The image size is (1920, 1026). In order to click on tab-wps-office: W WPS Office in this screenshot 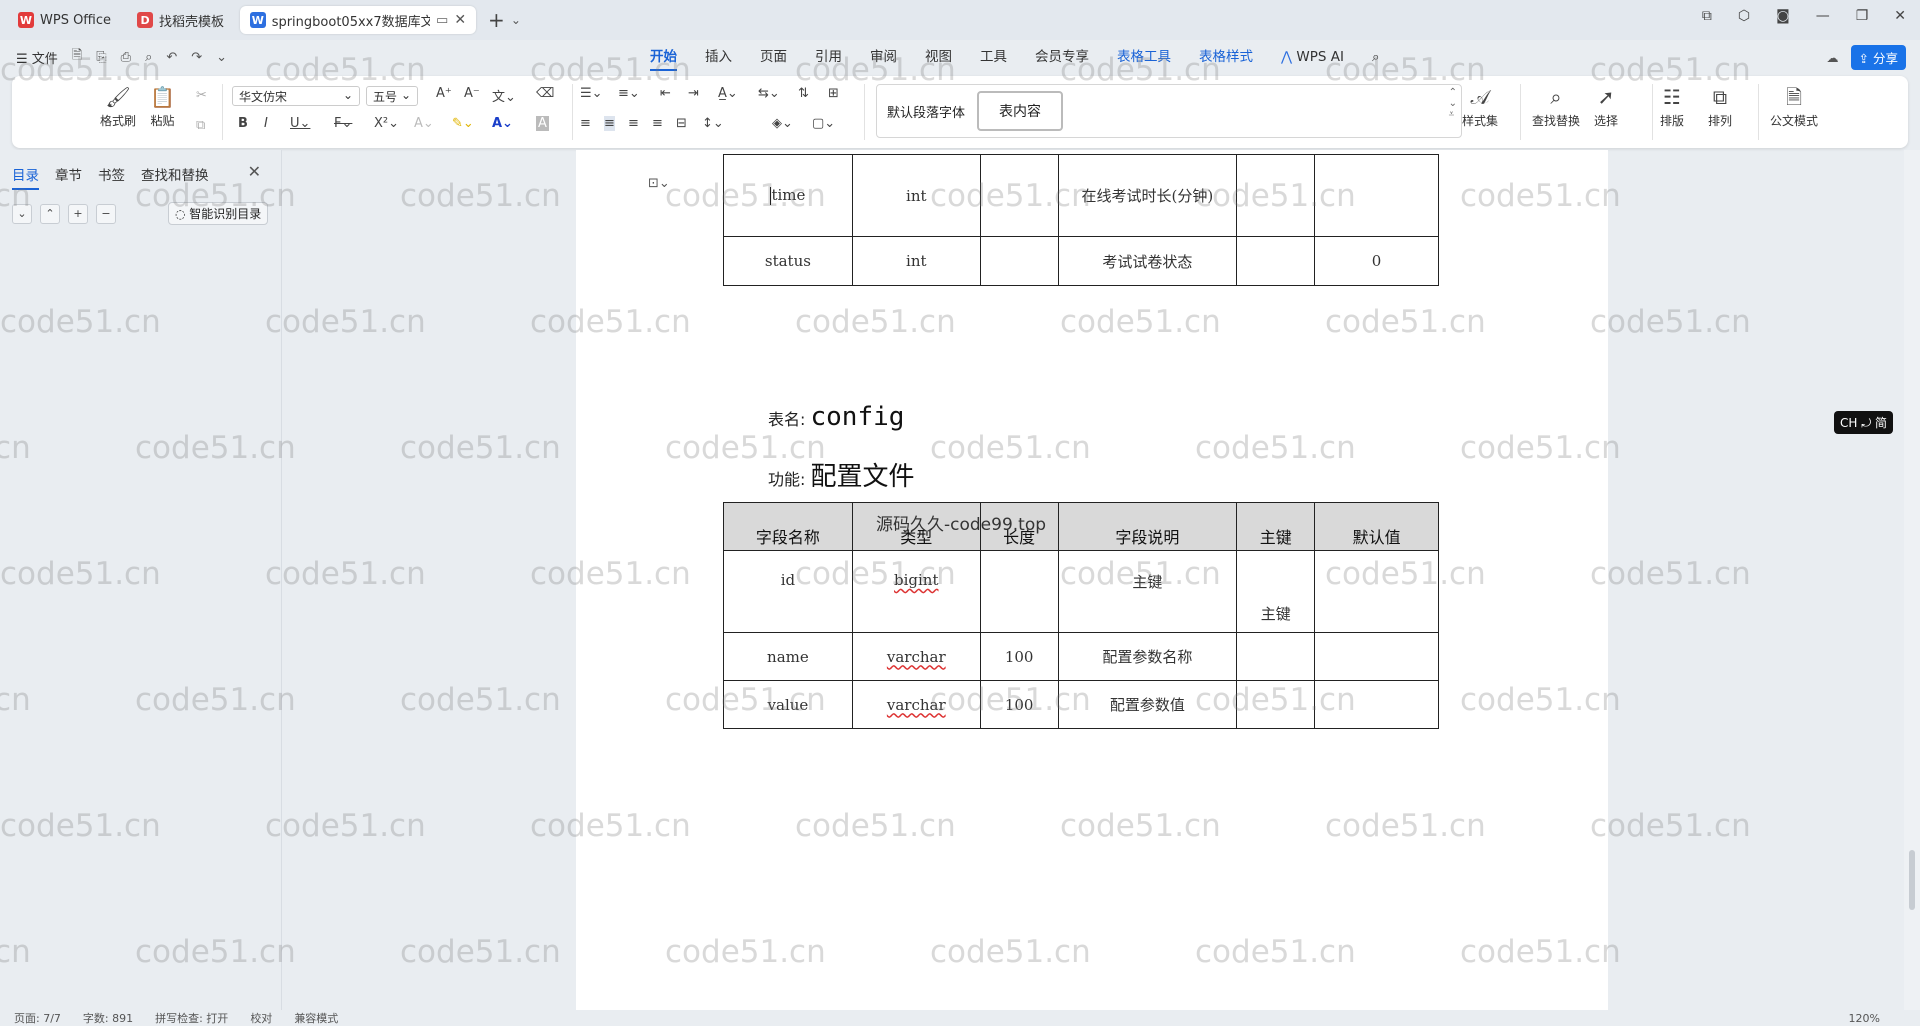, I will do `click(64, 20)`.